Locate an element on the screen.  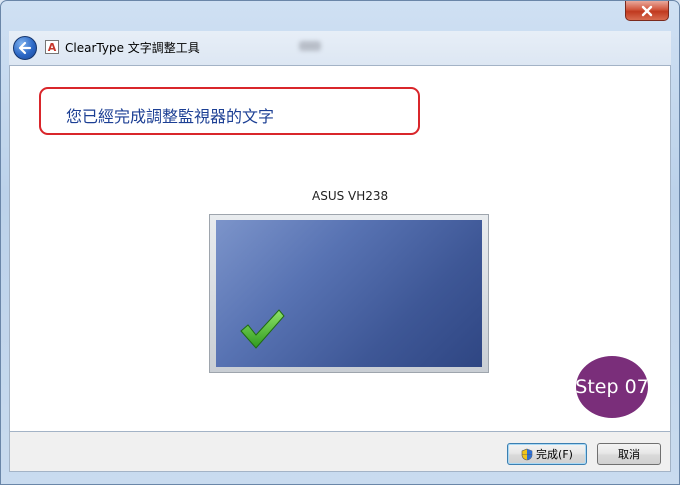
checkmark-icon is located at coordinates (262, 329).